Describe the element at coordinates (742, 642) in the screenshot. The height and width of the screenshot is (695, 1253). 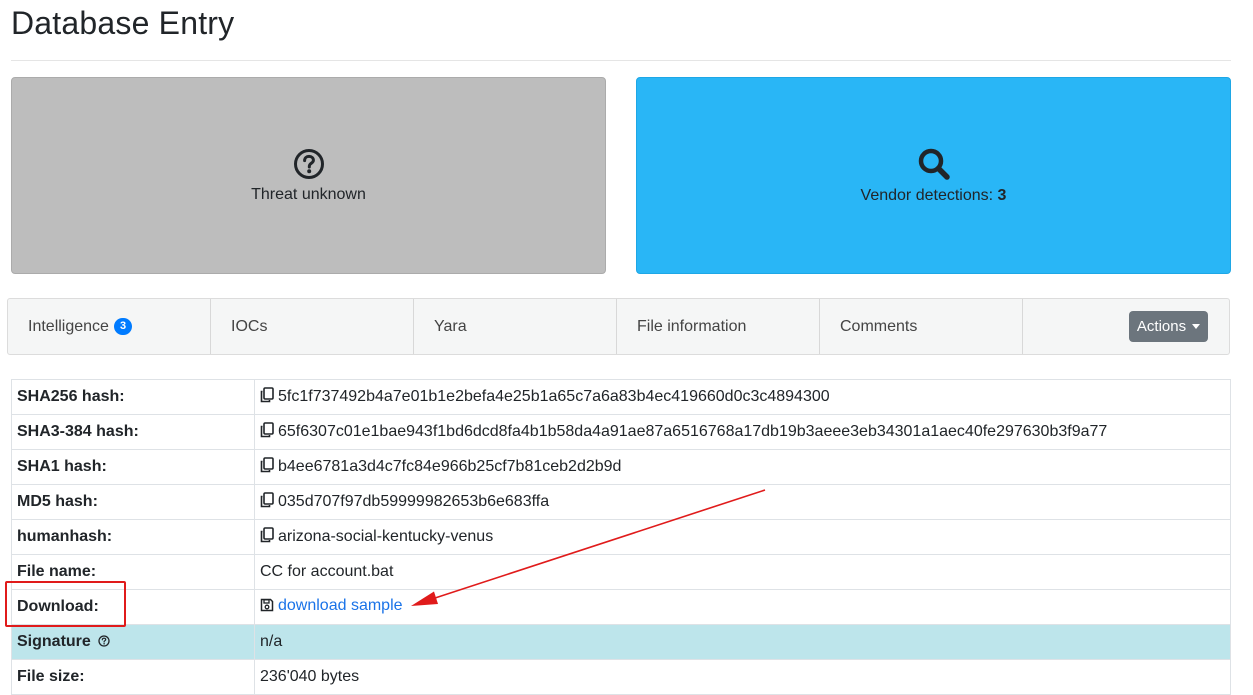
I see `signature-value: n/a` at that location.